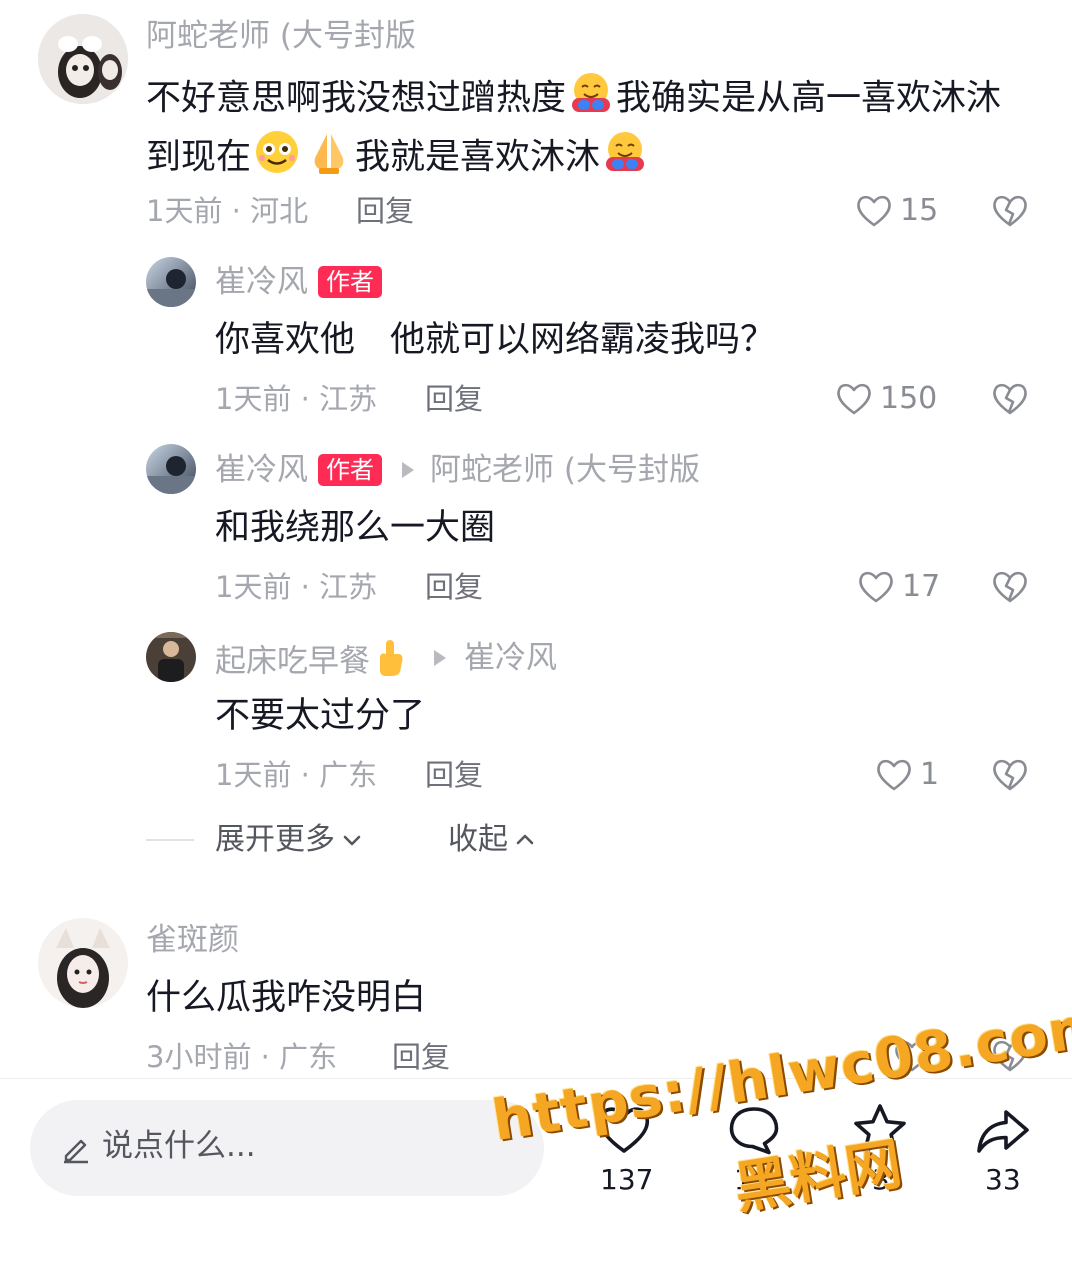 Image resolution: width=1072 pixels, height=1281 pixels. I want to click on pray-emoji, so click(329, 158).